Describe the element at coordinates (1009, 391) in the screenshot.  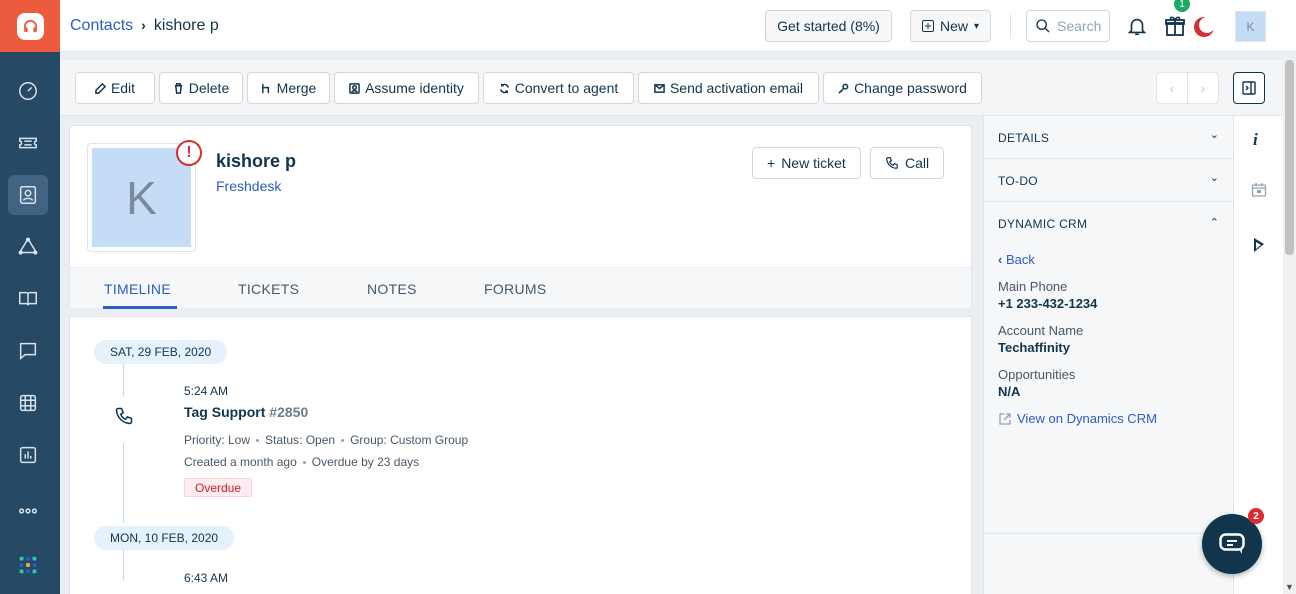
I see `opportunities-value: N/A` at that location.